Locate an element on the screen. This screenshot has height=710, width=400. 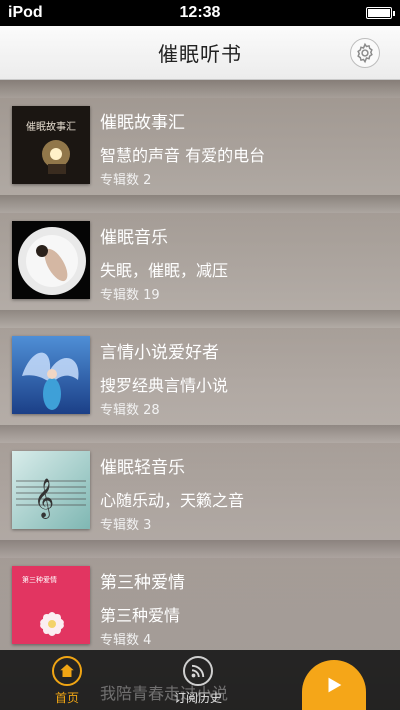
clock: 12:38 is located at coordinates (200, 12).